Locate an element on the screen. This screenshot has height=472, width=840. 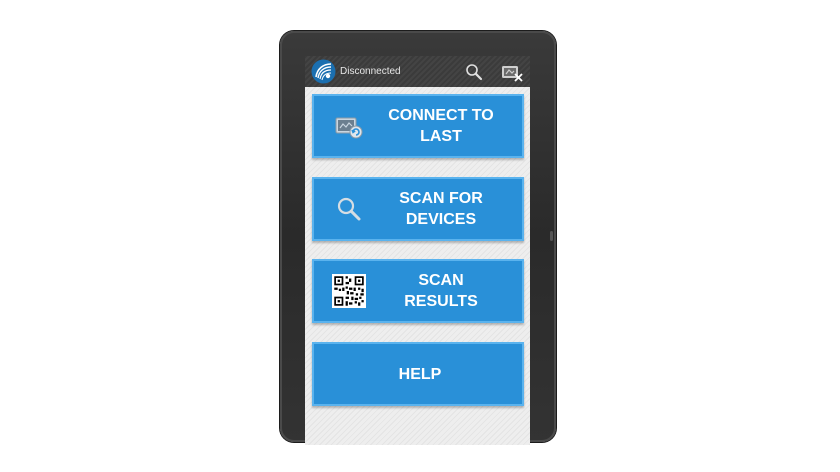
disconnect-icon is located at coordinates (512, 72).